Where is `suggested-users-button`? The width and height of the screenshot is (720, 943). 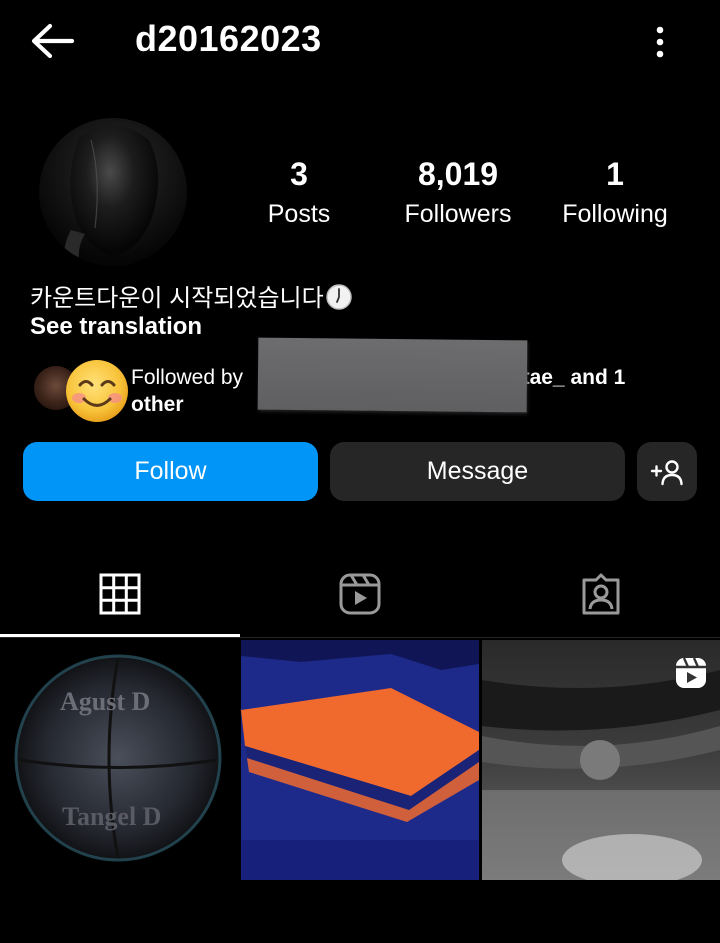
suggested-users-button is located at coordinates (667, 471).